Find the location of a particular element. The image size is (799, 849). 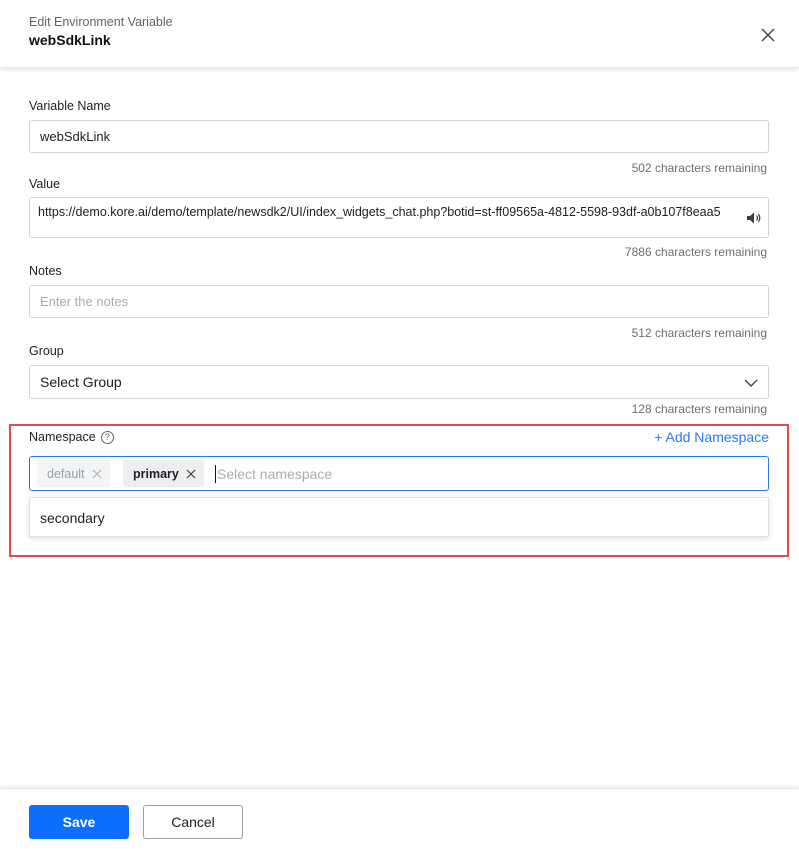

dialog-title: webSdkLink is located at coordinates (70, 40).